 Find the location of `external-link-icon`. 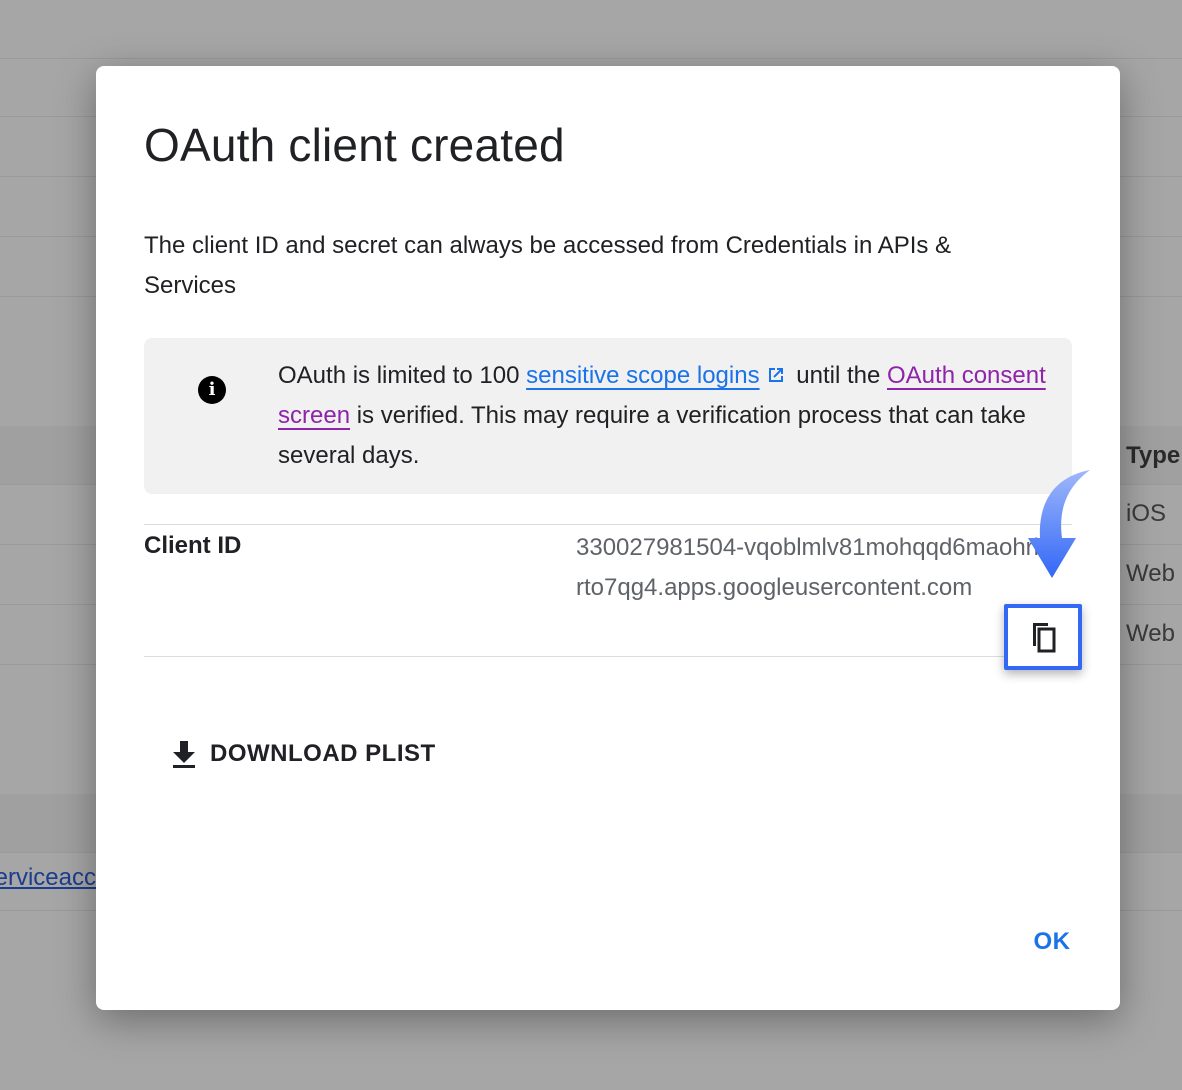

external-link-icon is located at coordinates (776, 375).